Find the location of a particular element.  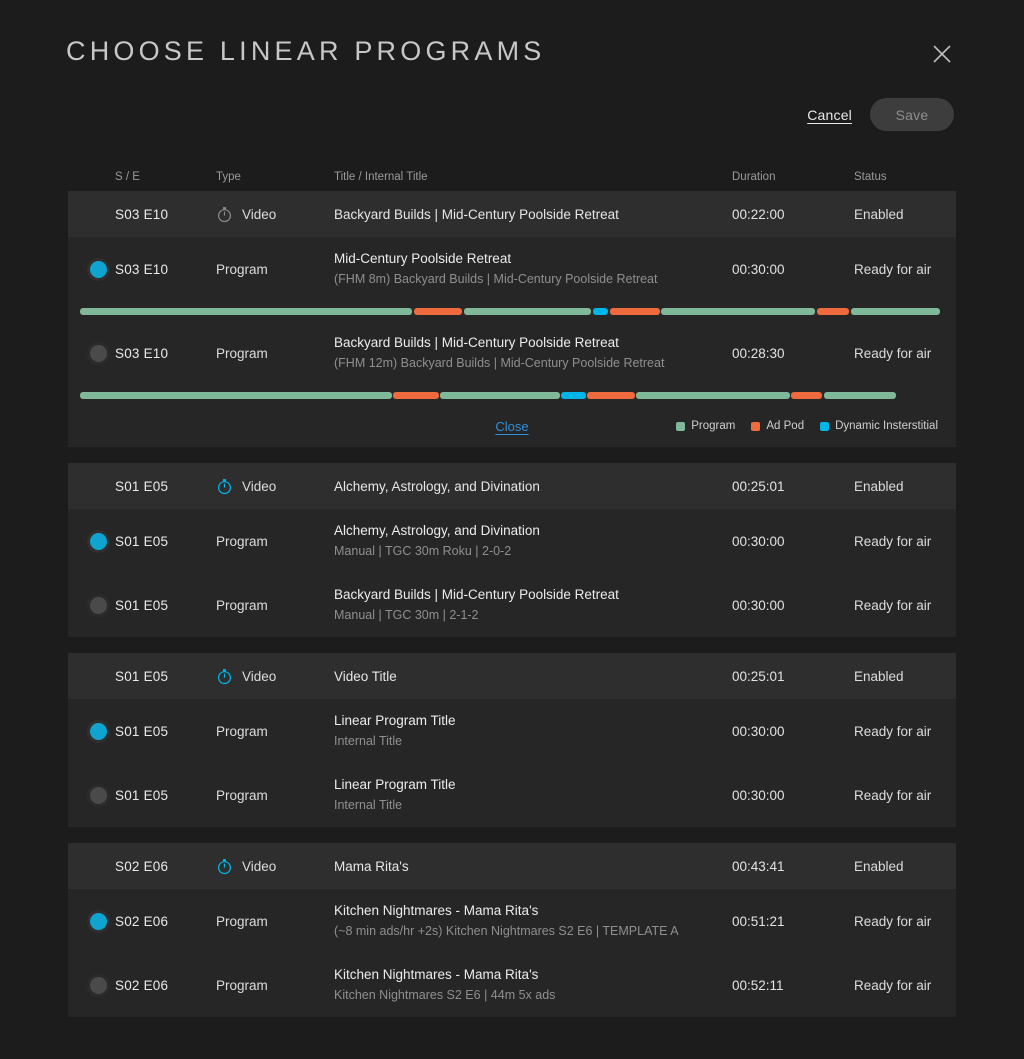

legend-swatch-program is located at coordinates (681, 426).